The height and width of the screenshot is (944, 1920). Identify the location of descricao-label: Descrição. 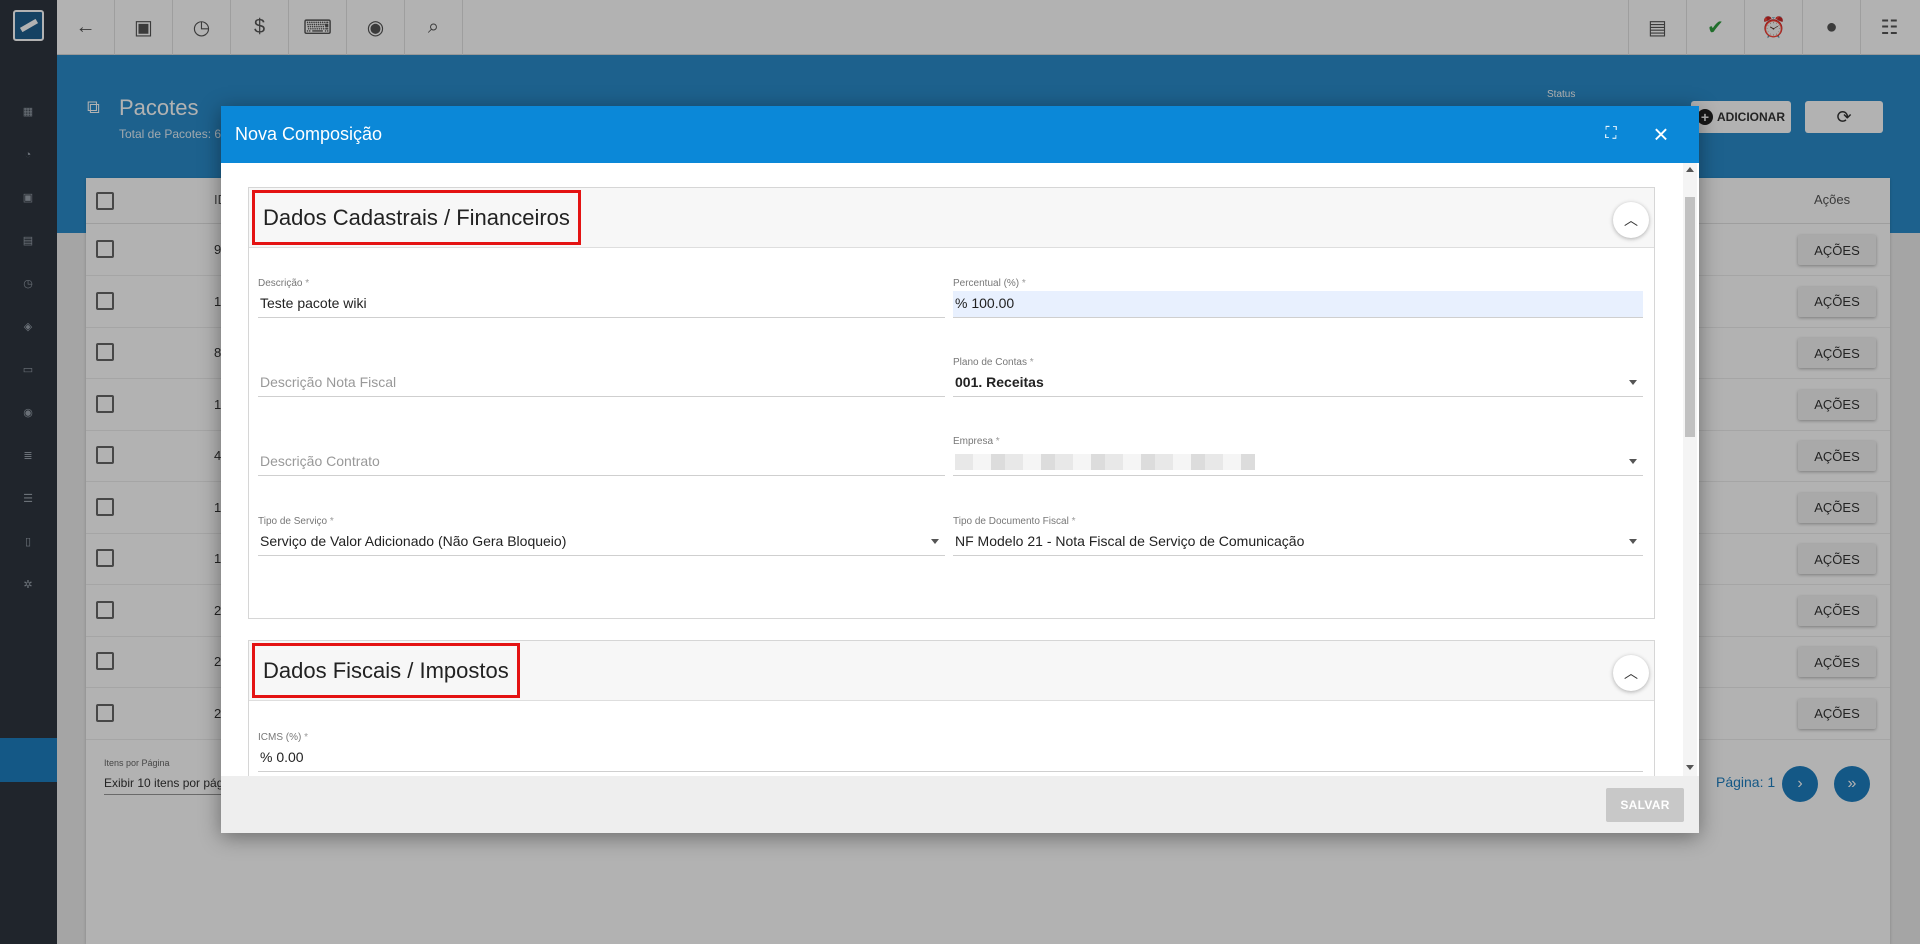
(280, 283).